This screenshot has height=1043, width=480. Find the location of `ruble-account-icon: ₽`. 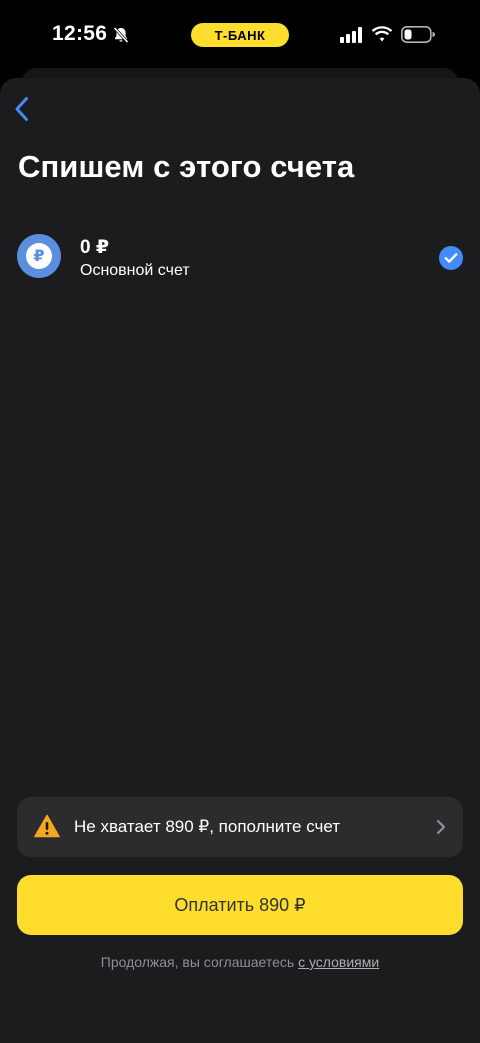

ruble-account-icon: ₽ is located at coordinates (39, 256).